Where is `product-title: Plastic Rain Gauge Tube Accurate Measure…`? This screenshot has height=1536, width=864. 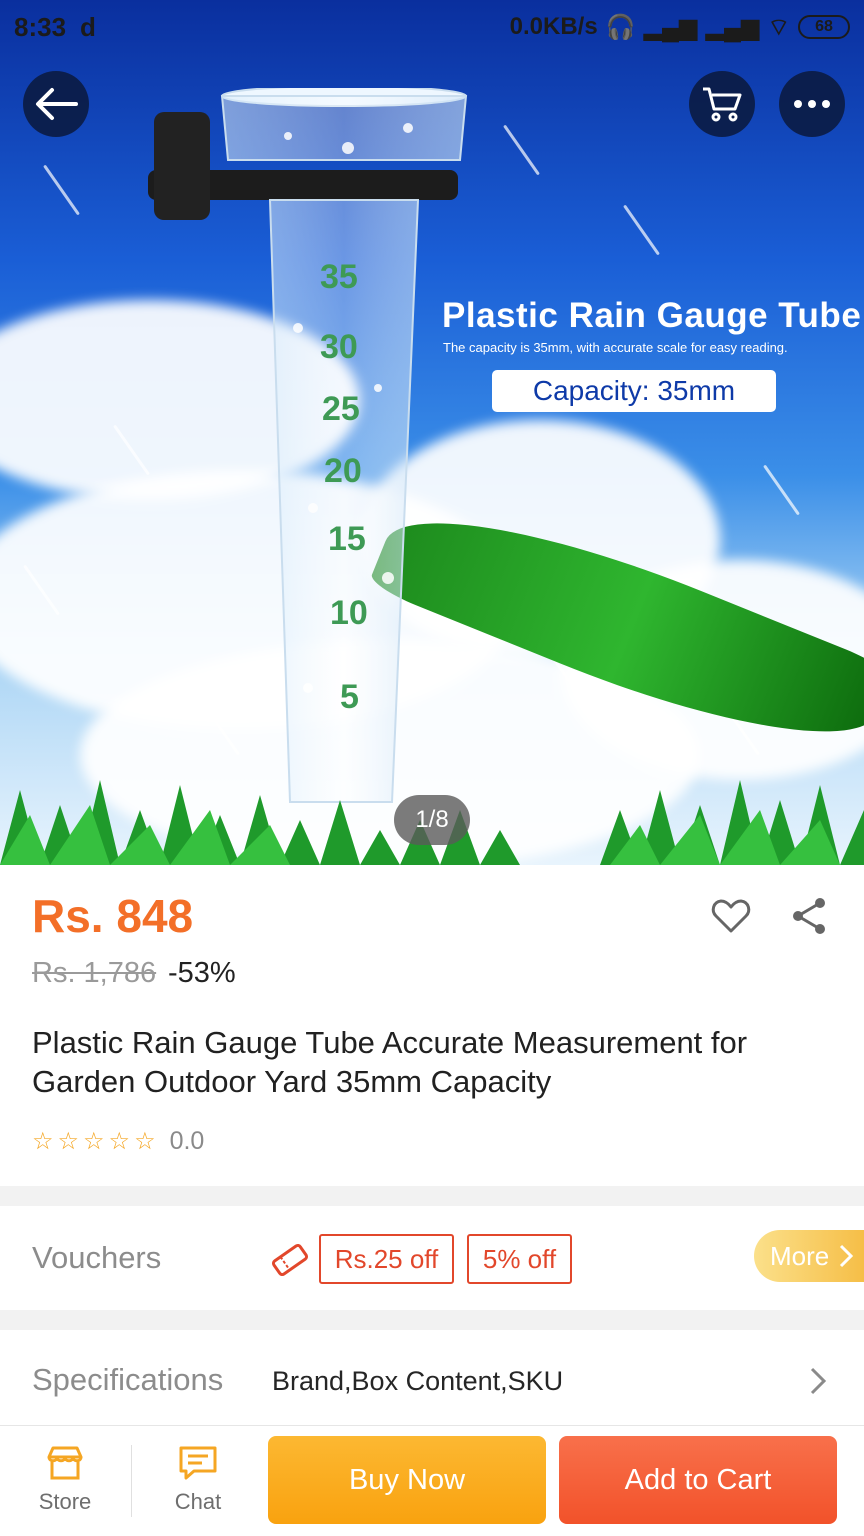
product-title: Plastic Rain Gauge Tube Accurate Measure… is located at coordinates (390, 1062).